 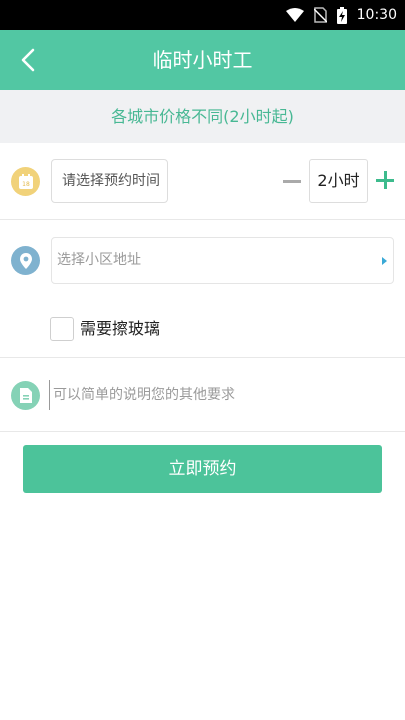 What do you see at coordinates (385, 181) in the screenshot?
I see `increase-hours-button` at bounding box center [385, 181].